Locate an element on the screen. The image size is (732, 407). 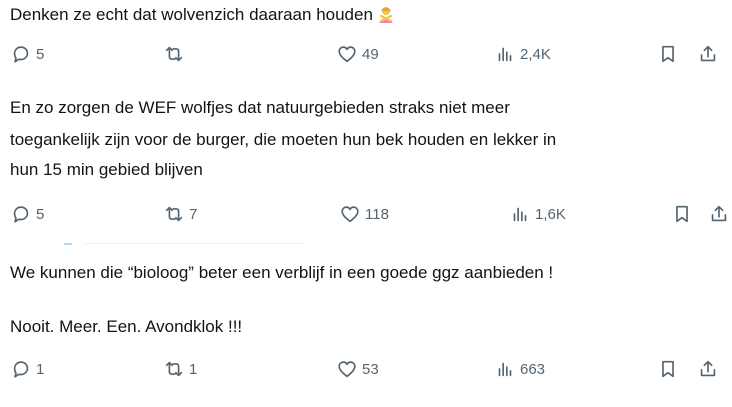
repost-count: 1 is located at coordinates (193, 369).